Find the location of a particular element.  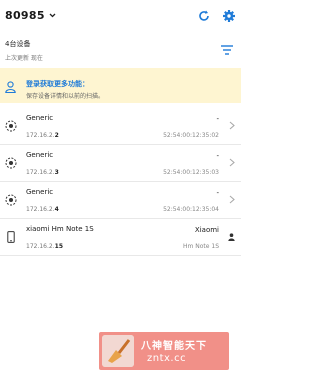

device-vendor: Xiaomi is located at coordinates (206, 230).